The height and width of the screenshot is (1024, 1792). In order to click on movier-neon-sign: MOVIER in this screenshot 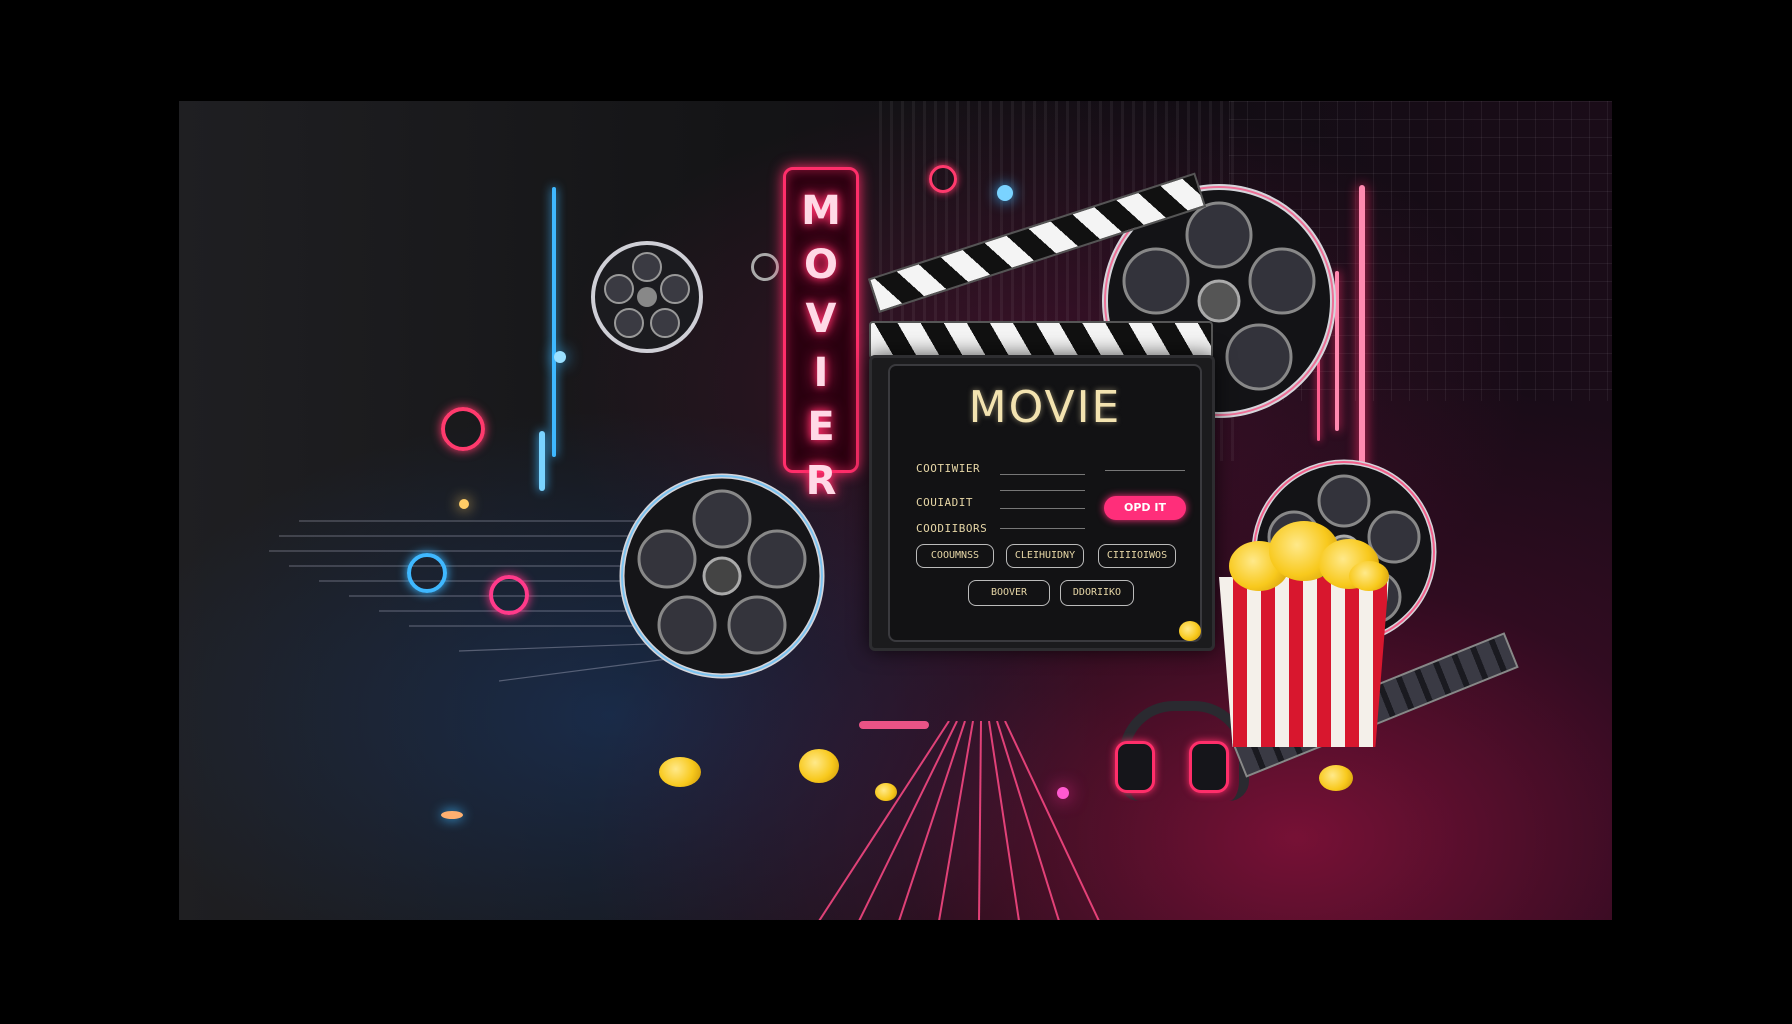, I will do `click(821, 335)`.